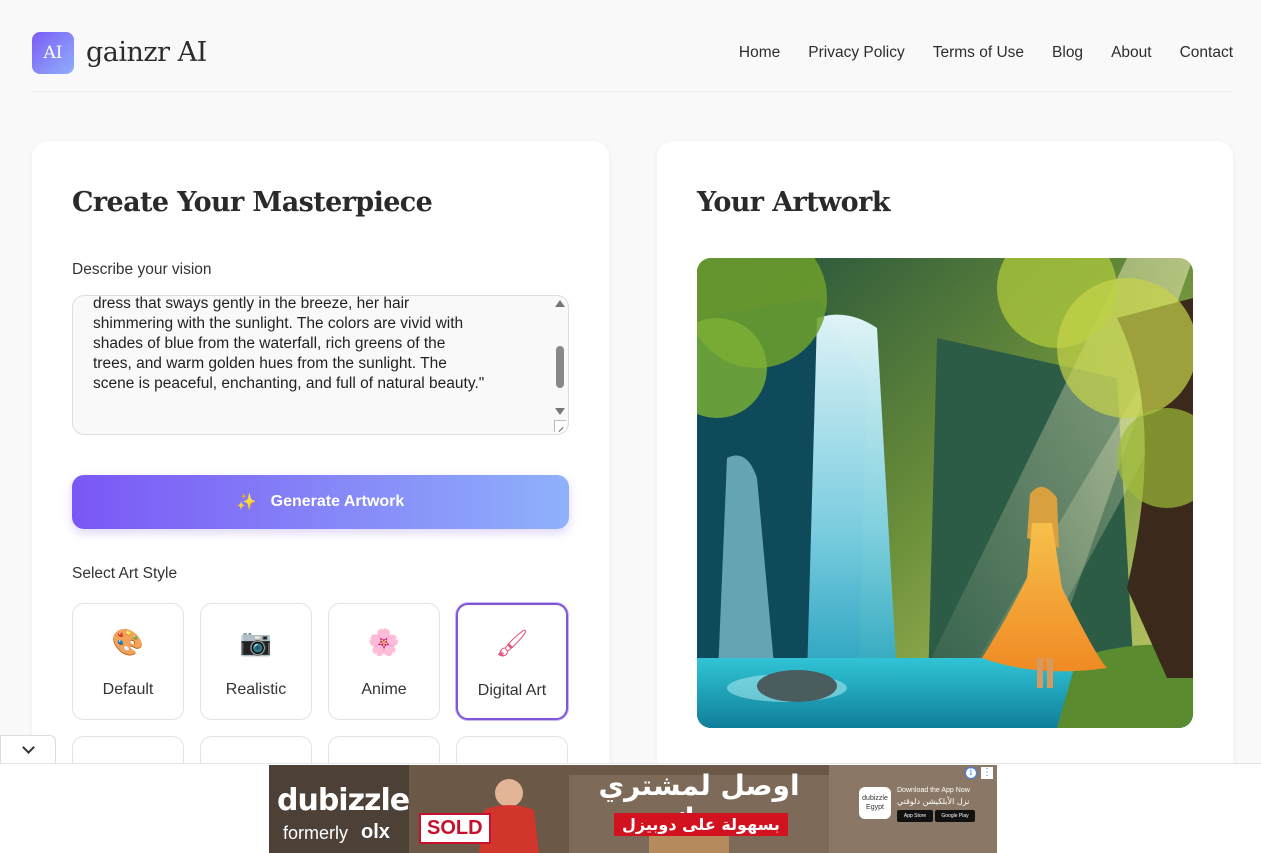  Describe the element at coordinates (256, 661) in the screenshot. I see `style-option-realistic: 📷 Realistic` at that location.